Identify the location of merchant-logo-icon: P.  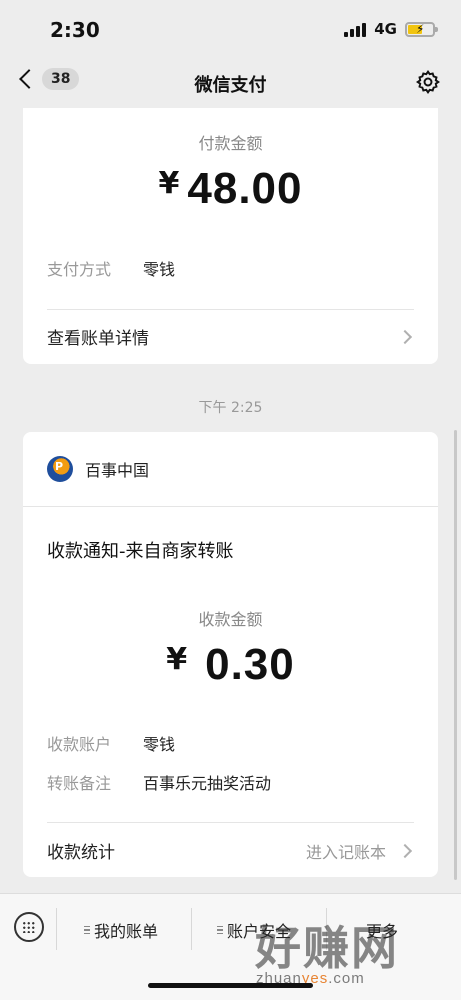
(60, 469).